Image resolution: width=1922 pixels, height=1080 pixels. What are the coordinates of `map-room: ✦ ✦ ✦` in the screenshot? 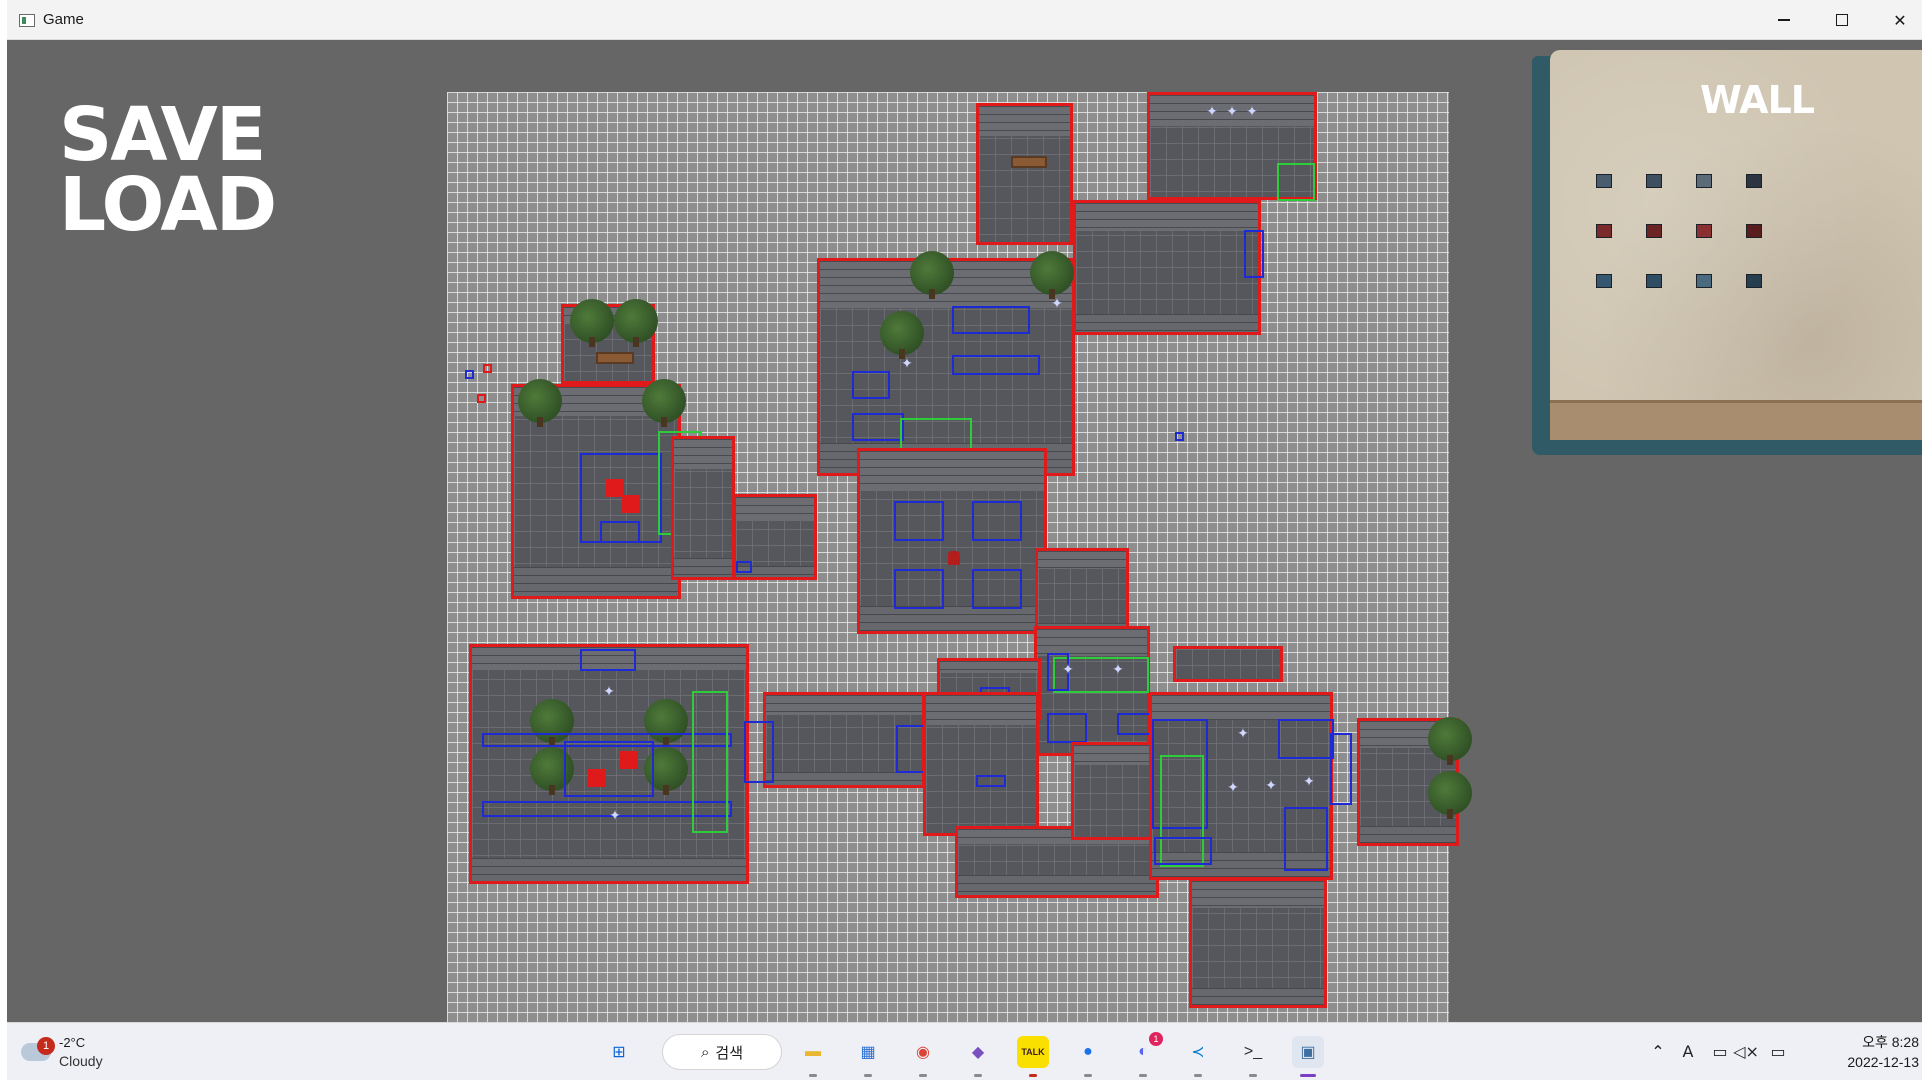 It's located at (1232, 146).